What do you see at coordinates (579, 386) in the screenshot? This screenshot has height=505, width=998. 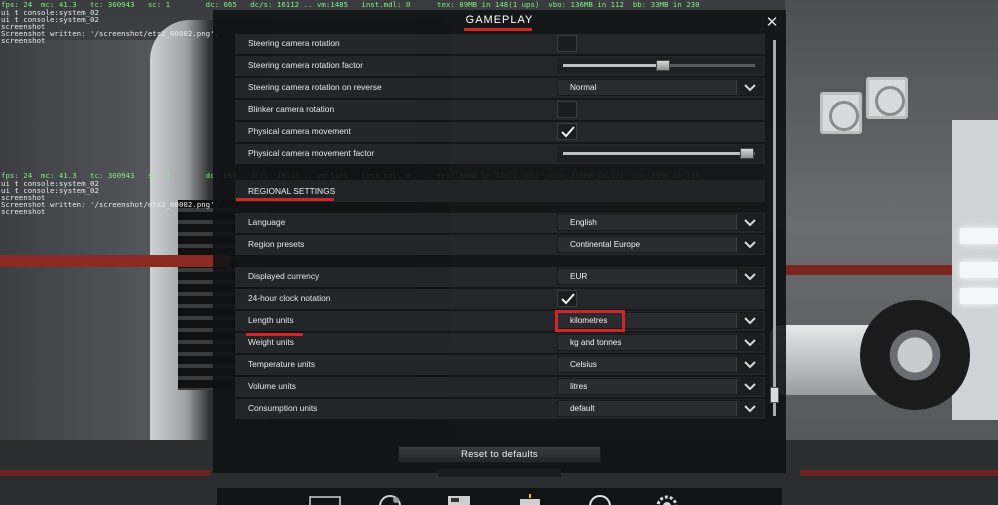 I see `dropdown-value: litres` at bounding box center [579, 386].